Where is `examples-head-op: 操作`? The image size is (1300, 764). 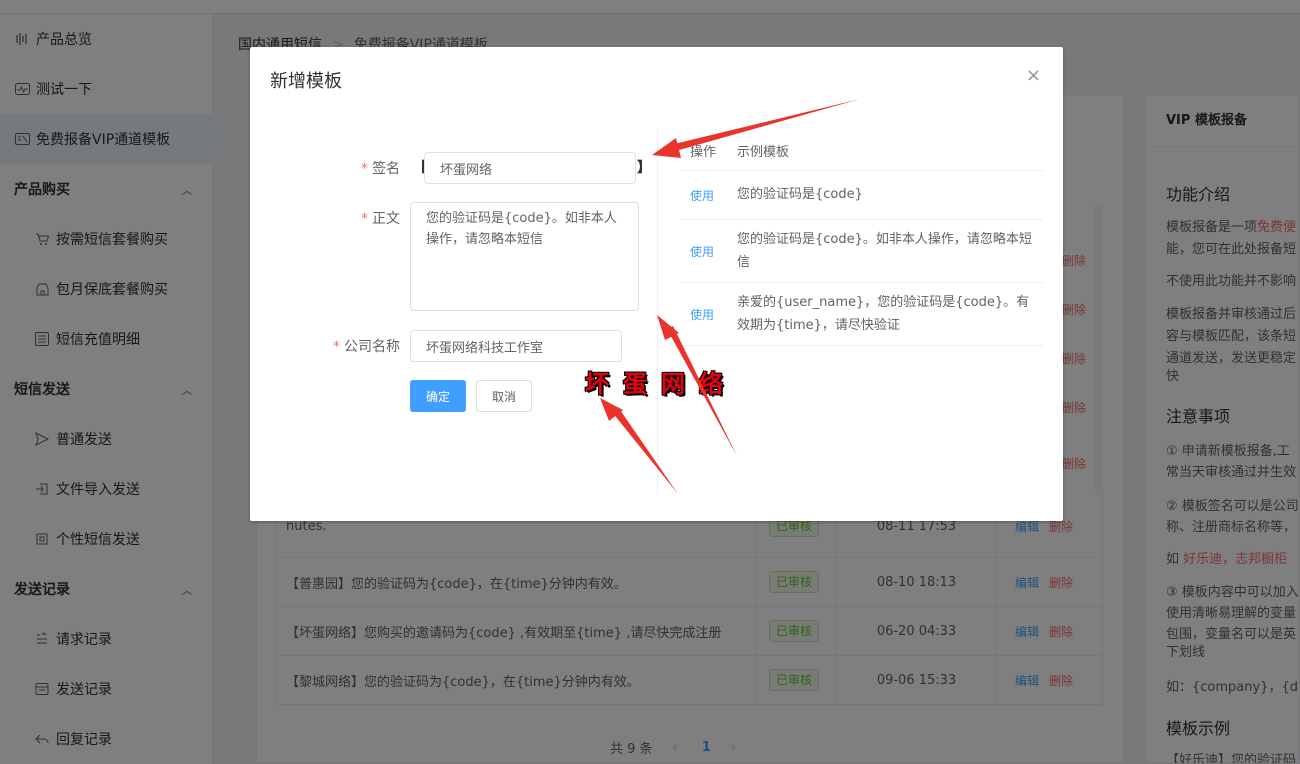 examples-head-op: 操作 is located at coordinates (703, 152).